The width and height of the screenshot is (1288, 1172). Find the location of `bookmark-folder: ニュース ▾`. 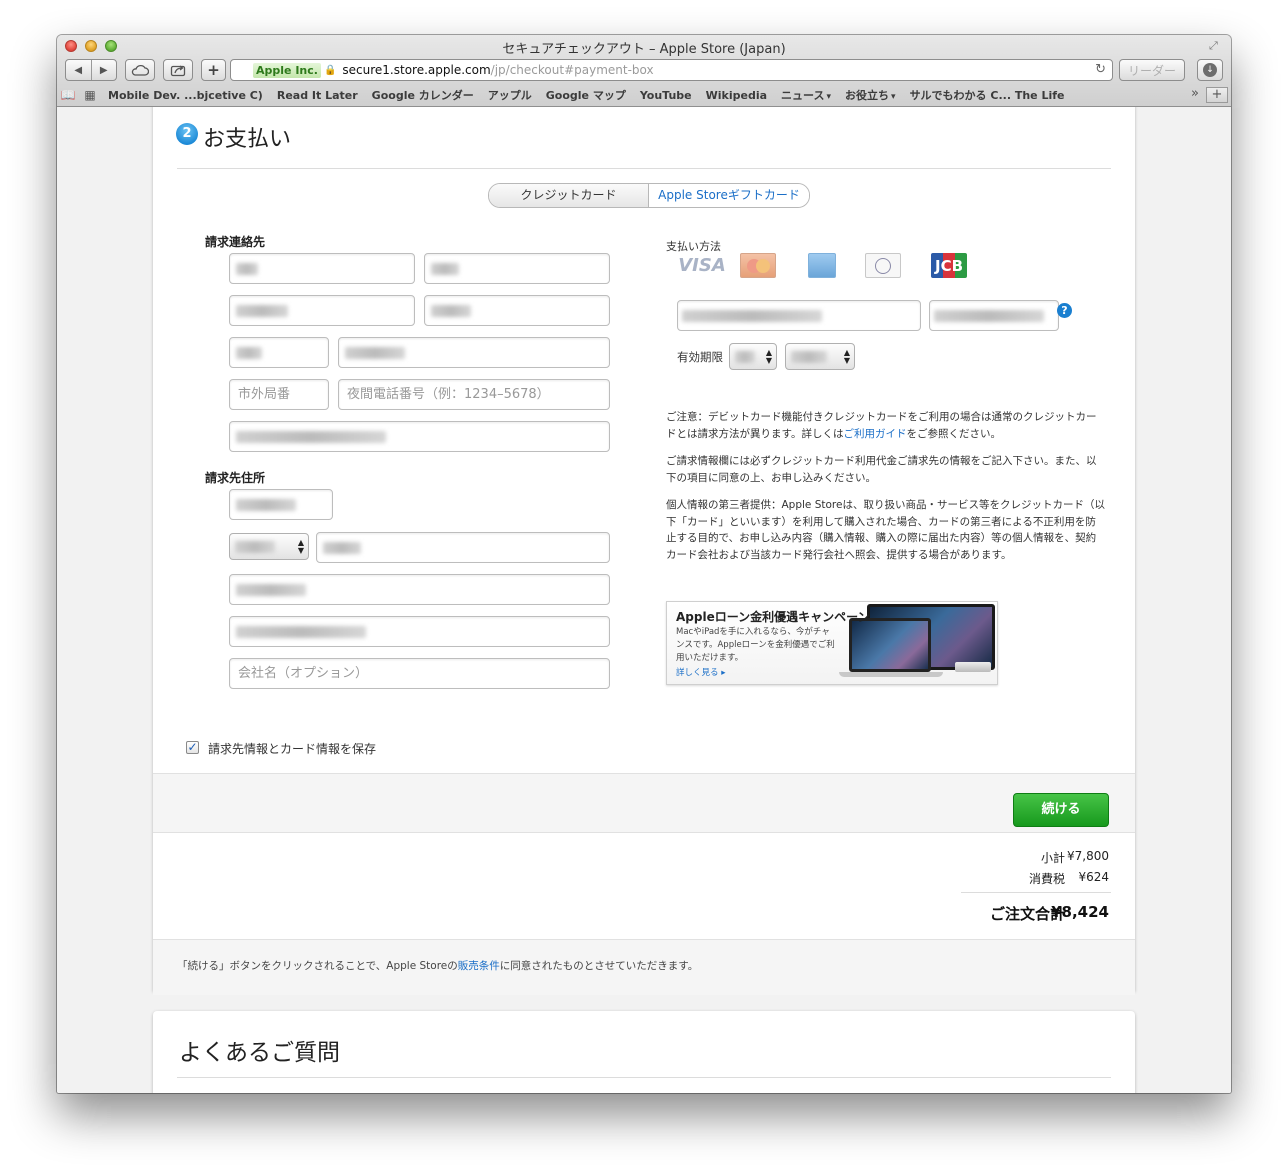

bookmark-folder: ニュース ▾ is located at coordinates (806, 95).